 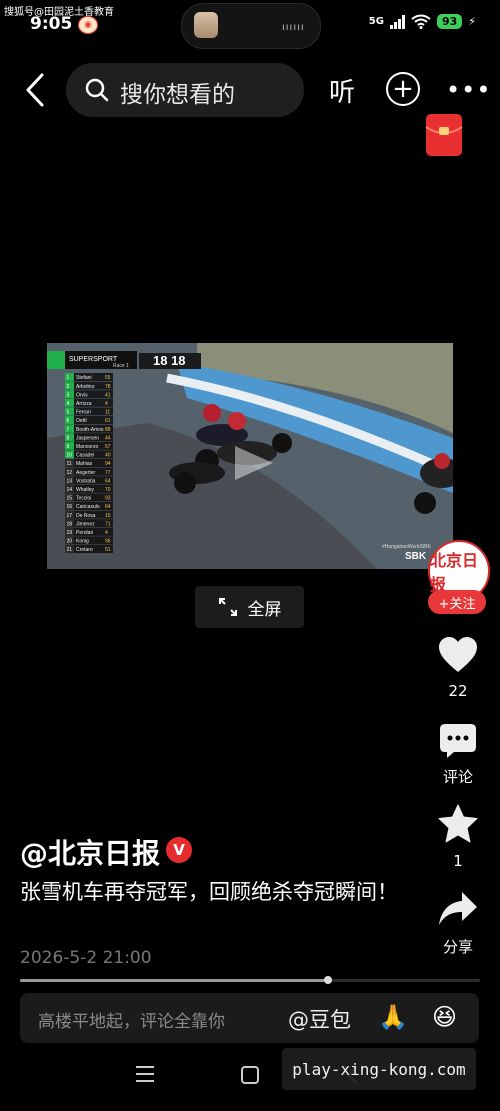 What do you see at coordinates (169, 360) in the screenshot?
I see `lap-counter: 18 18` at bounding box center [169, 360].